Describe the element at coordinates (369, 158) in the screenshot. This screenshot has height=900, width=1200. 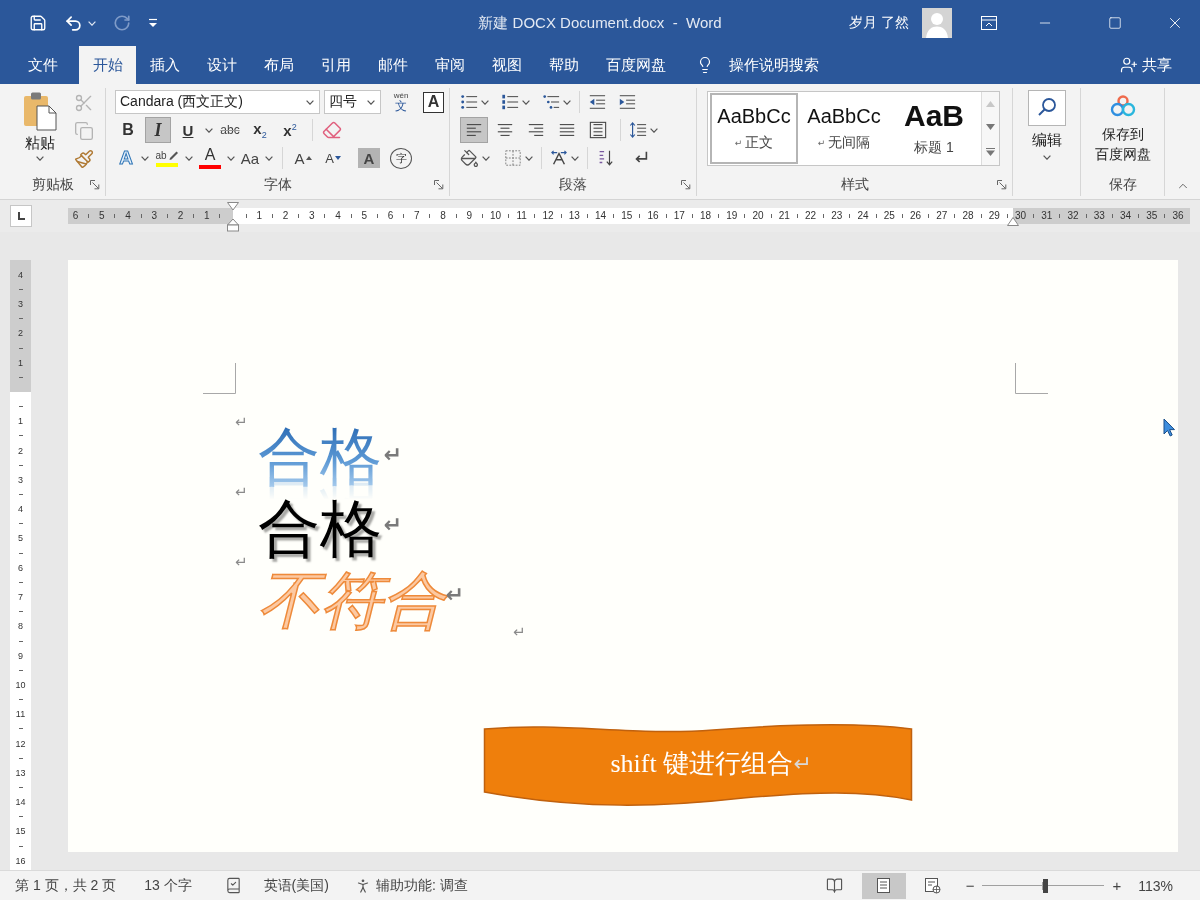
I see `character-shading-button: A` at that location.